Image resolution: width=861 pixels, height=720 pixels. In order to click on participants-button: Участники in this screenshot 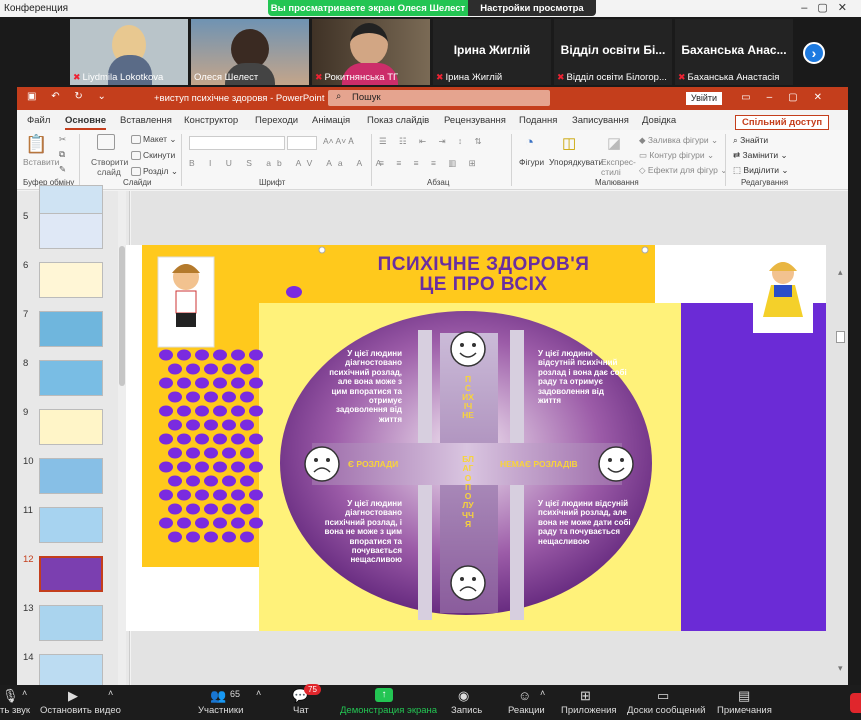, I will do `click(220, 710)`.